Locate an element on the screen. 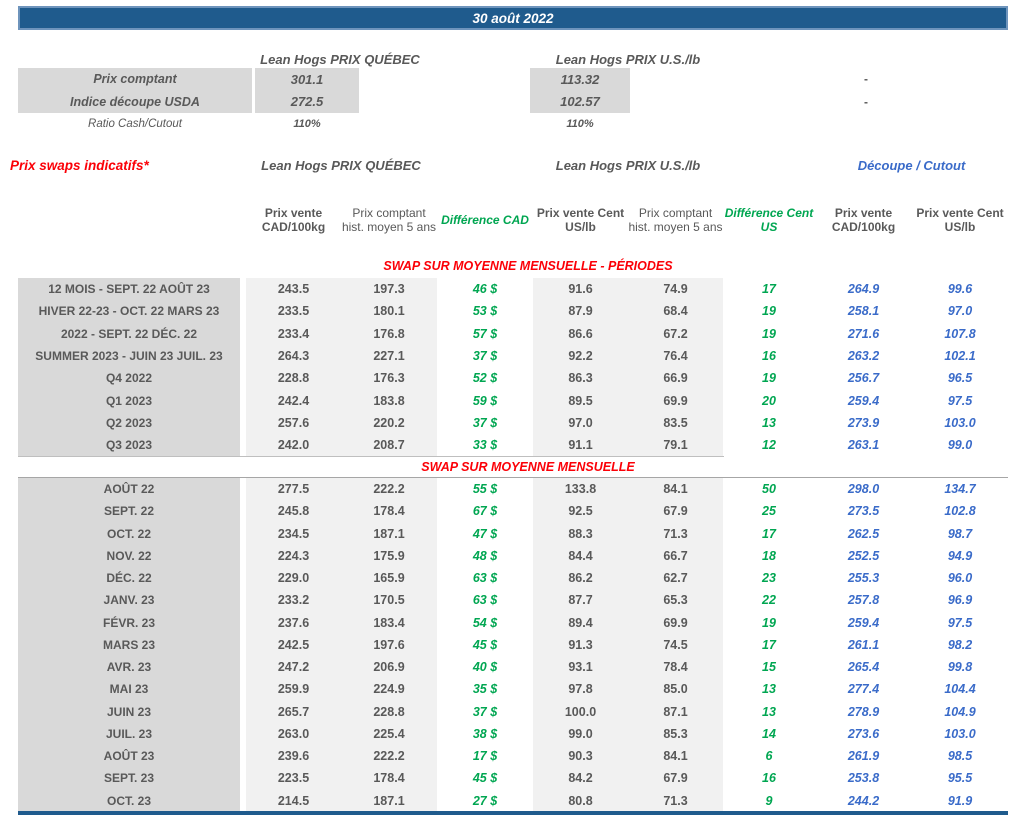 This screenshot has height=815, width=1024. cell-hist-us: 66.9 is located at coordinates (675, 378).